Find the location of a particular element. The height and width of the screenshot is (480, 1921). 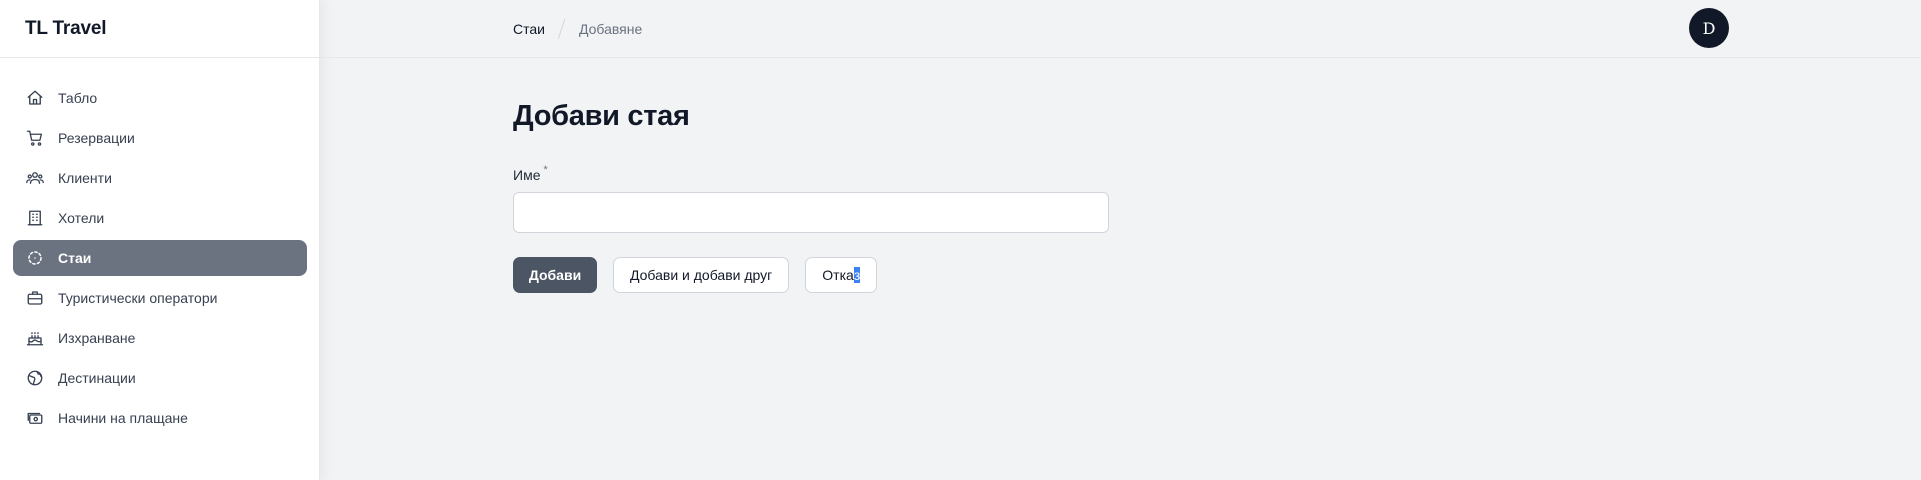

globe-icon is located at coordinates (35, 378).